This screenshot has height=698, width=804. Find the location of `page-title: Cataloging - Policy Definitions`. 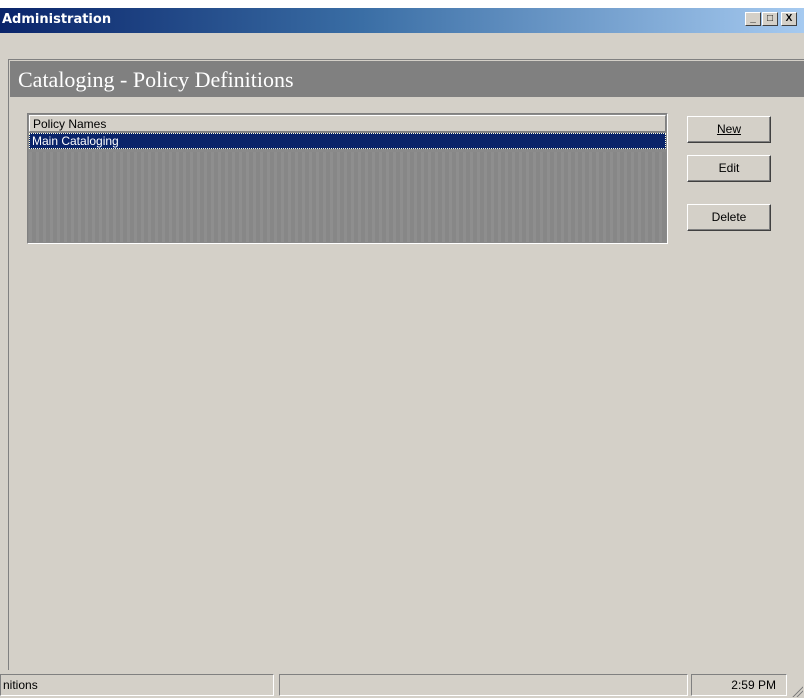

page-title: Cataloging - Policy Definitions is located at coordinates (156, 79).